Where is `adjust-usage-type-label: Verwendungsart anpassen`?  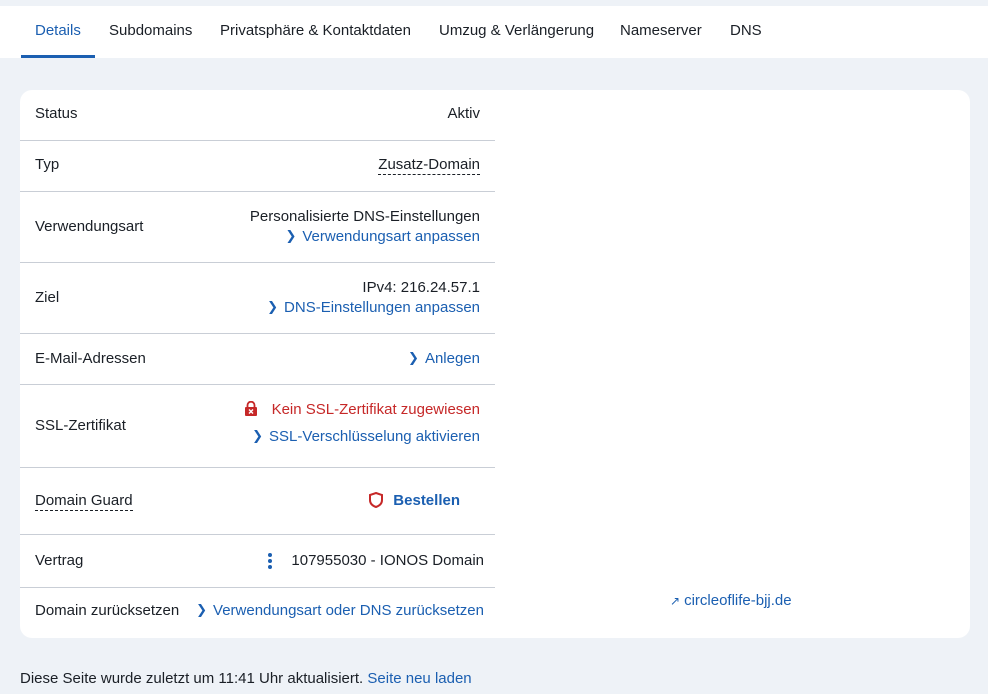
adjust-usage-type-label: Verwendungsart anpassen is located at coordinates (391, 236).